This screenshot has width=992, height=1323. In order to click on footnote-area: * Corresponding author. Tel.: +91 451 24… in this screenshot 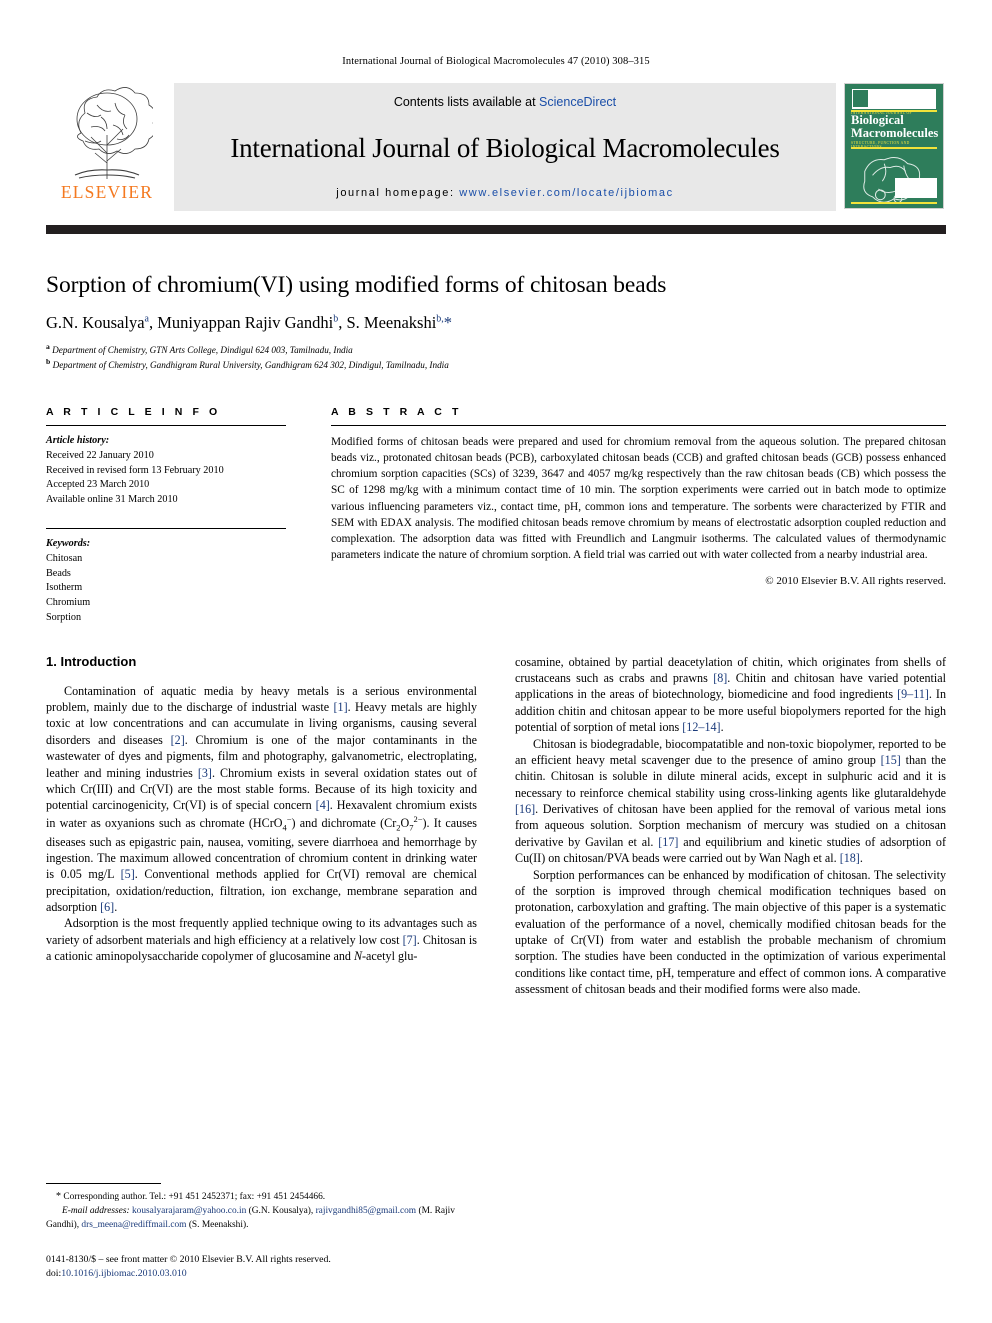, I will do `click(261, 1232)`.